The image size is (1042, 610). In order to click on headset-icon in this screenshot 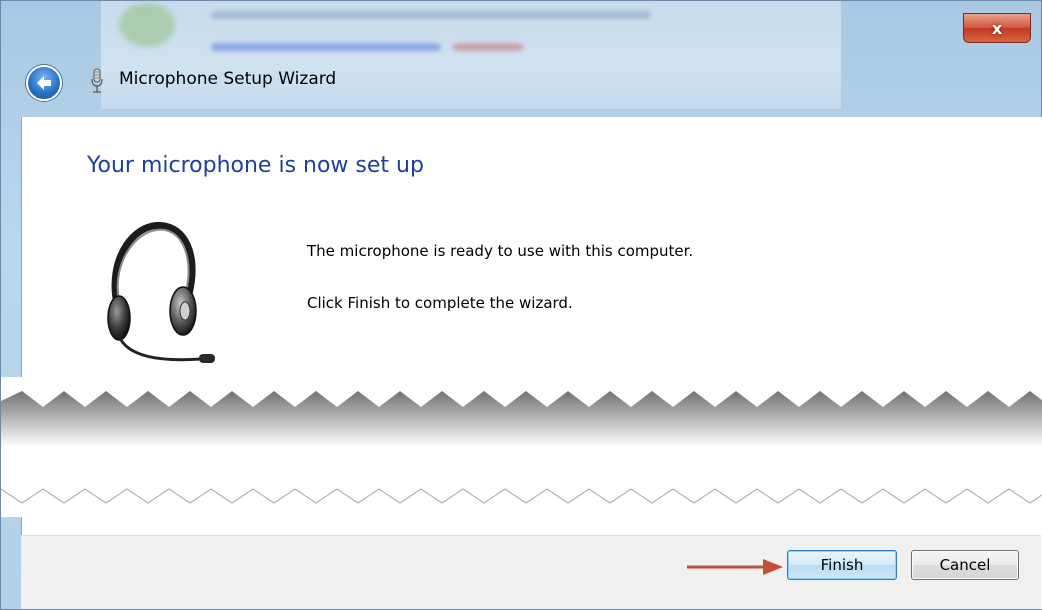, I will do `click(161, 292)`.